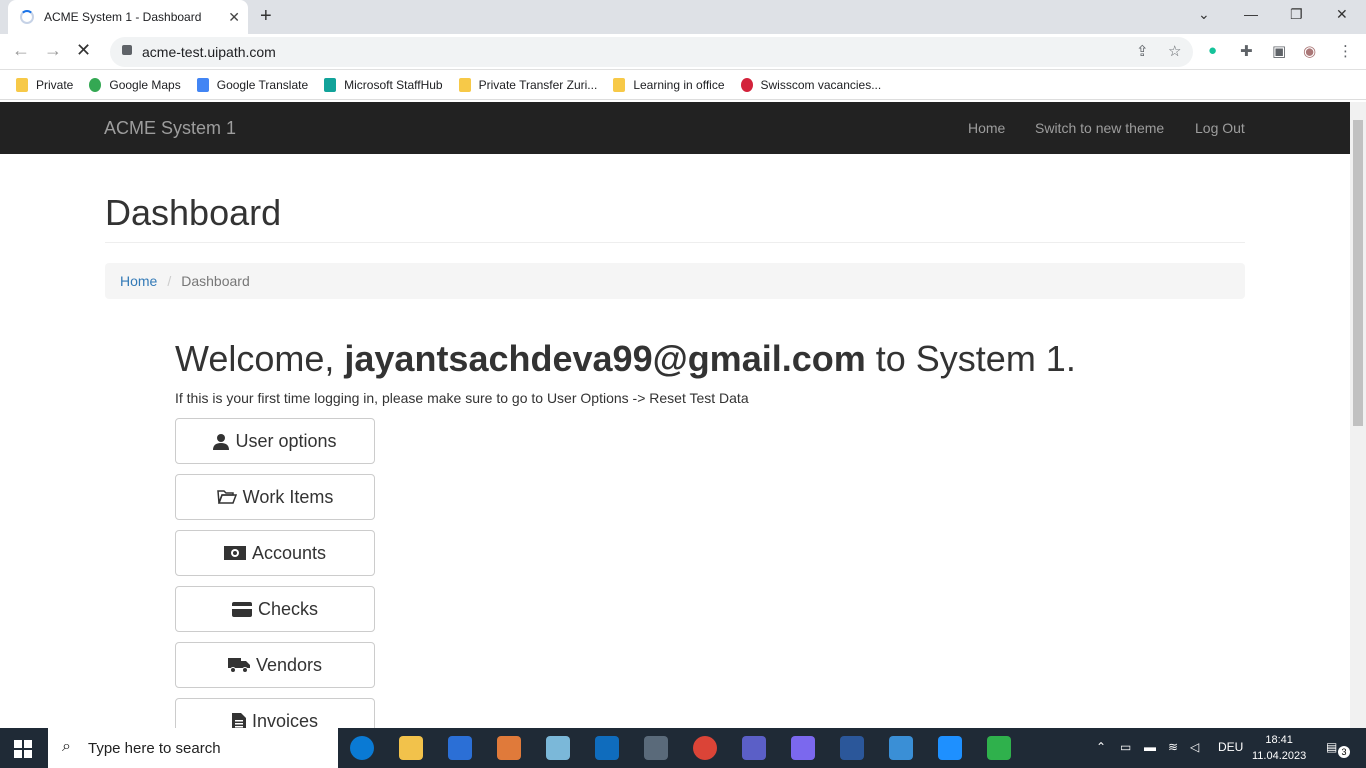 The image size is (1366, 768). What do you see at coordinates (1279, 748) in the screenshot?
I see `taskbar-clock: 18:41 11.04.2023` at bounding box center [1279, 748].